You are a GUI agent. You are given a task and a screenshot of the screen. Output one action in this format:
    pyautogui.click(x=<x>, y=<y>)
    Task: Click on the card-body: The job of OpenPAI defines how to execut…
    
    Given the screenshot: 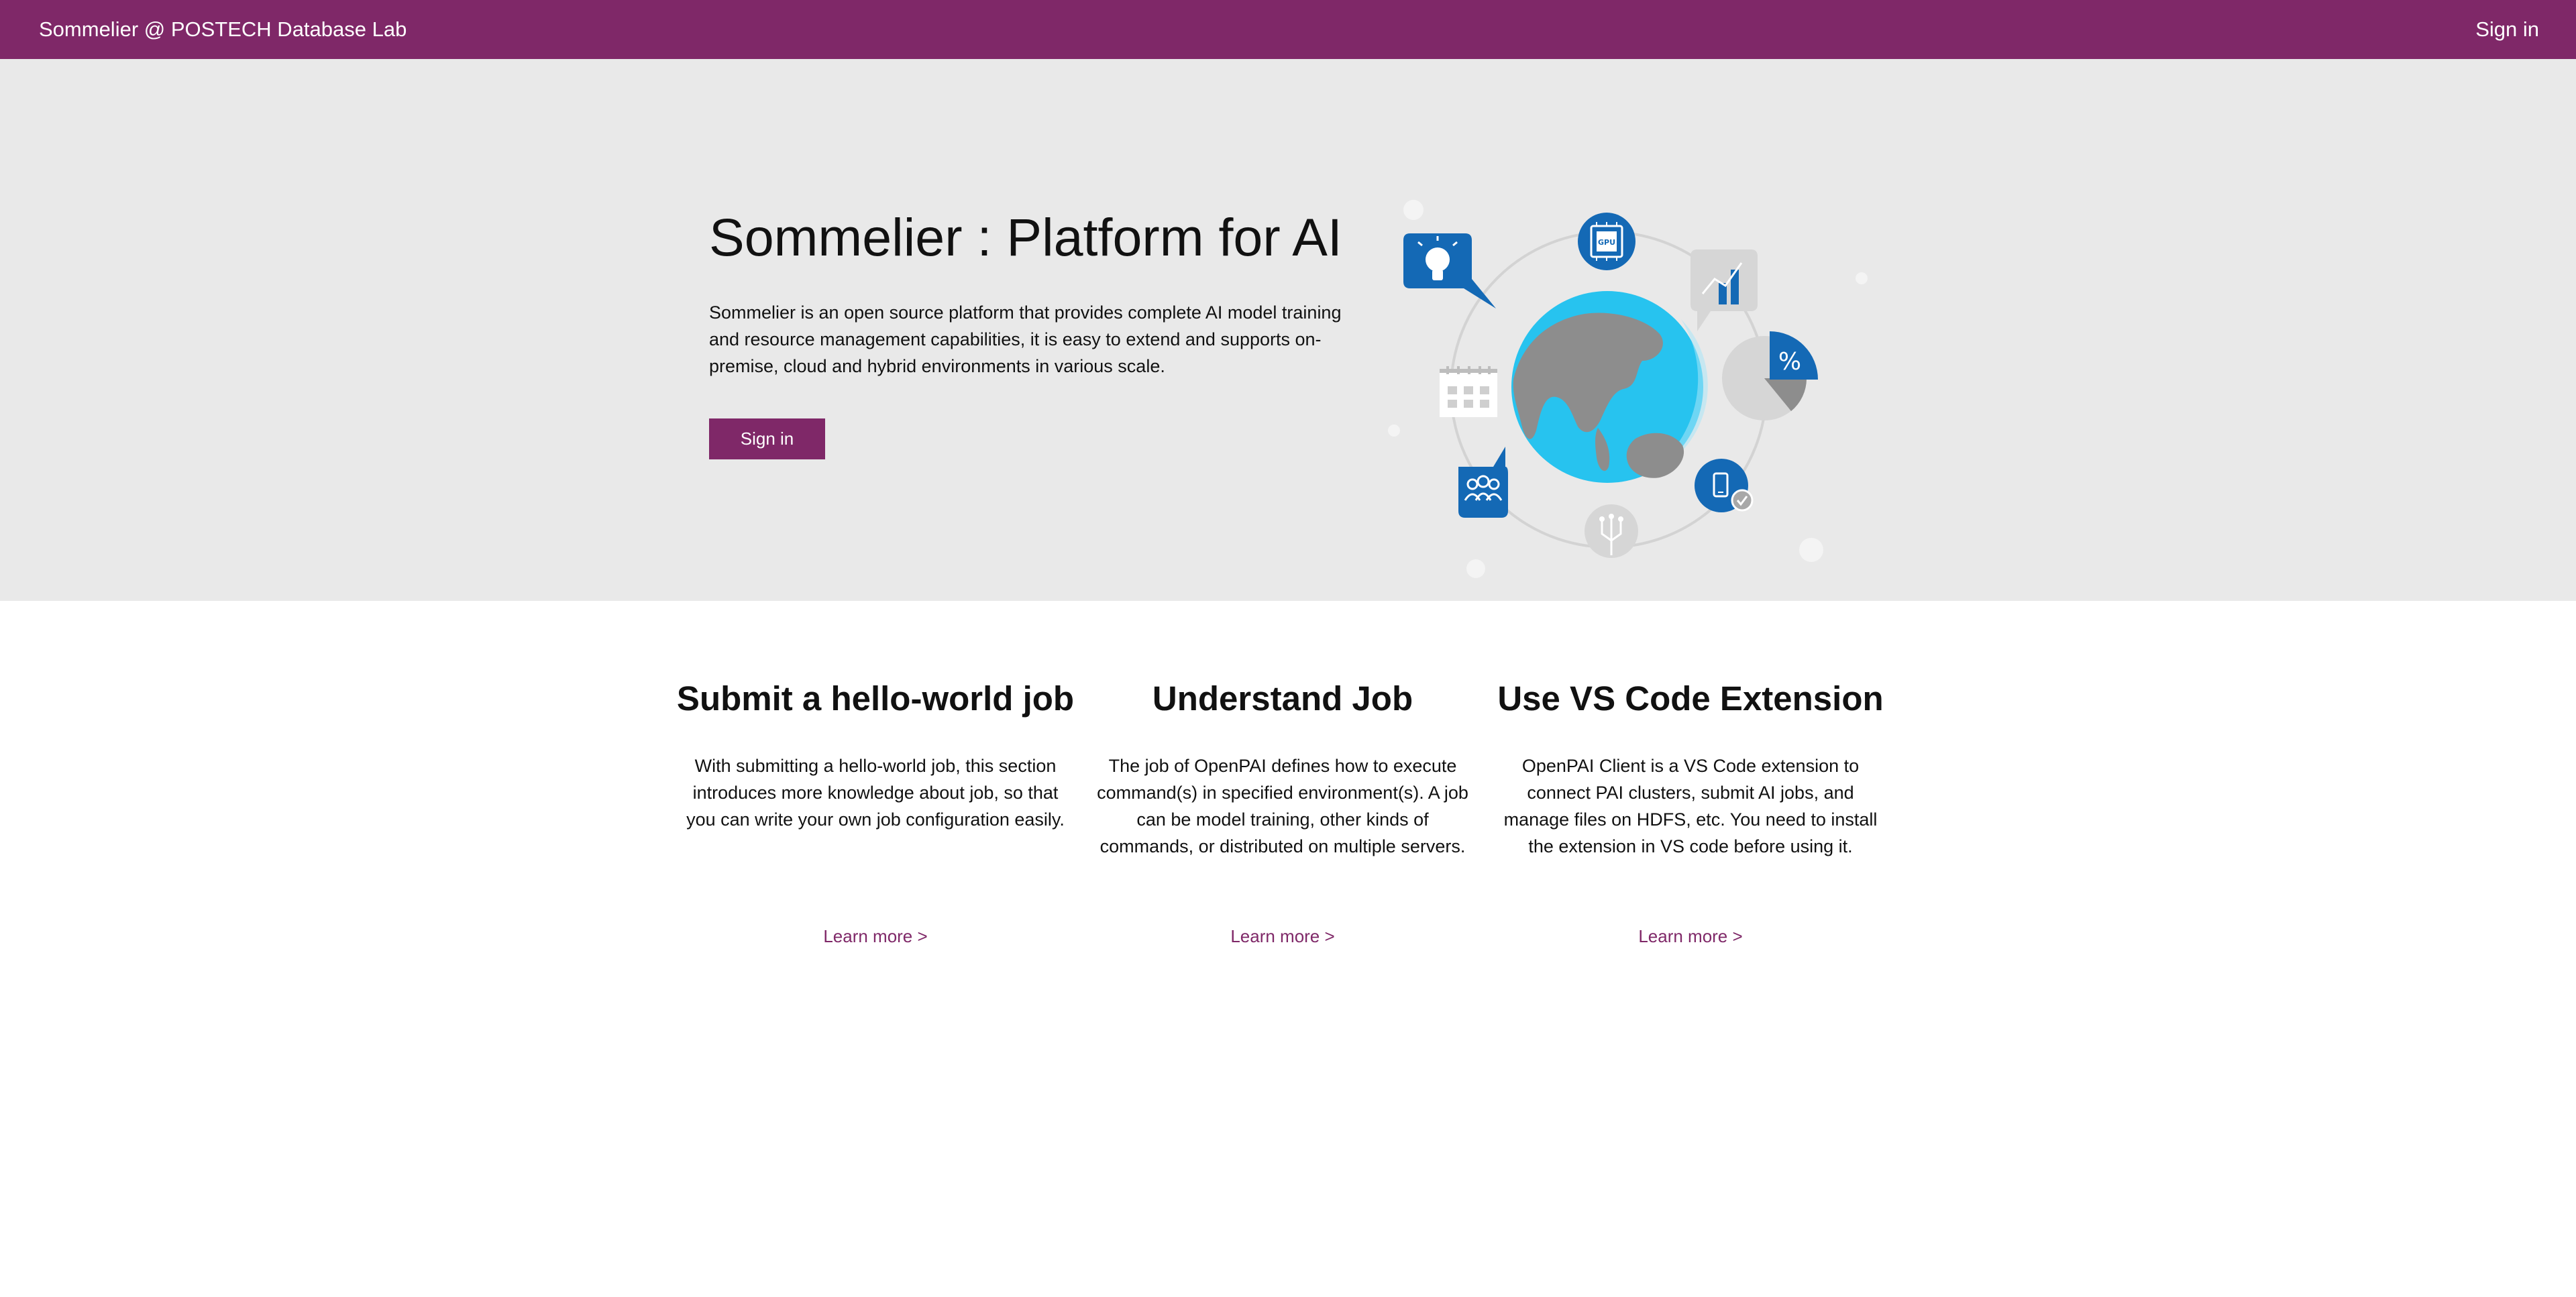 What is the action you would take?
    pyautogui.click(x=1282, y=806)
    